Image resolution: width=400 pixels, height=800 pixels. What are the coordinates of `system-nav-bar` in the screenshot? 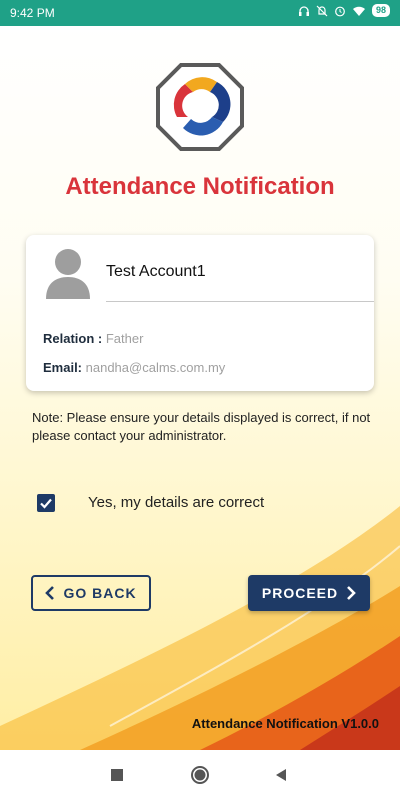 It's located at (200, 775).